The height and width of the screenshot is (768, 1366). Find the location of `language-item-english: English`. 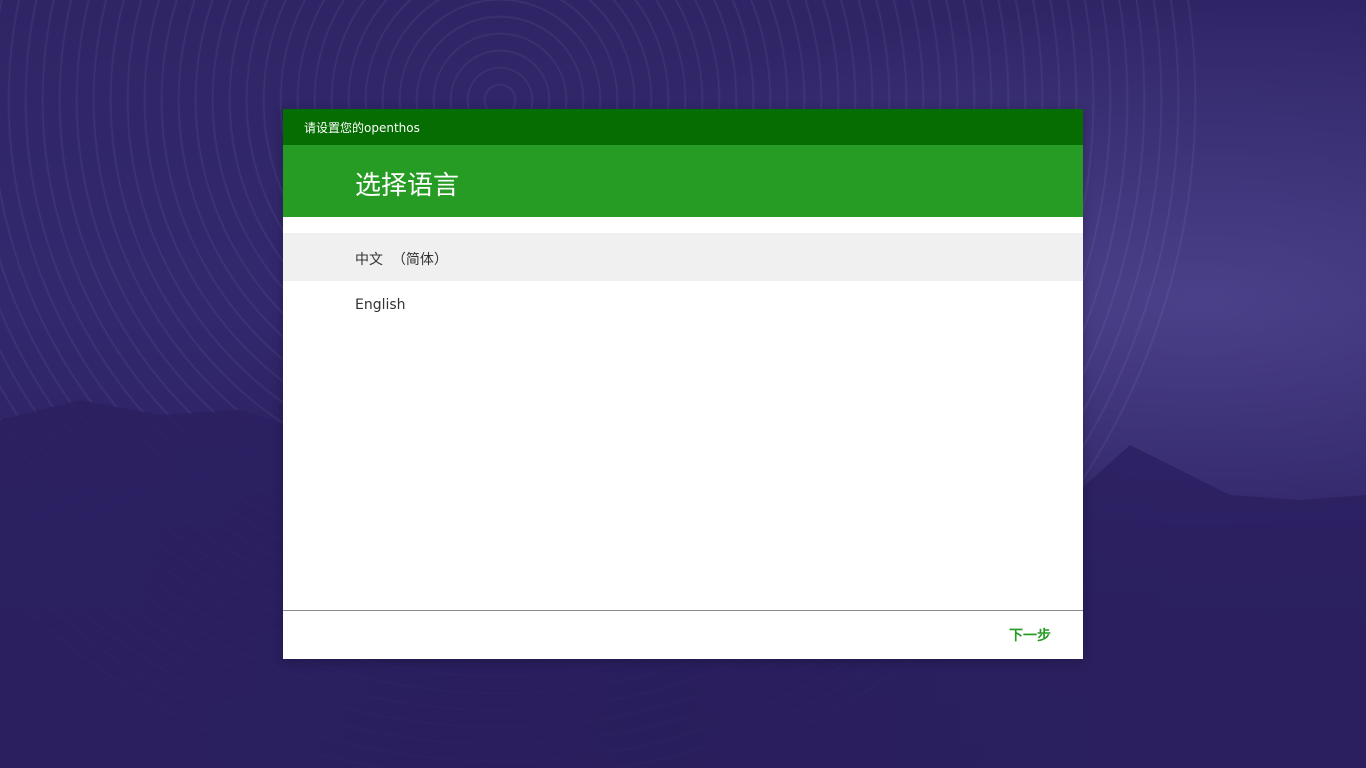

language-item-english: English is located at coordinates (683, 305).